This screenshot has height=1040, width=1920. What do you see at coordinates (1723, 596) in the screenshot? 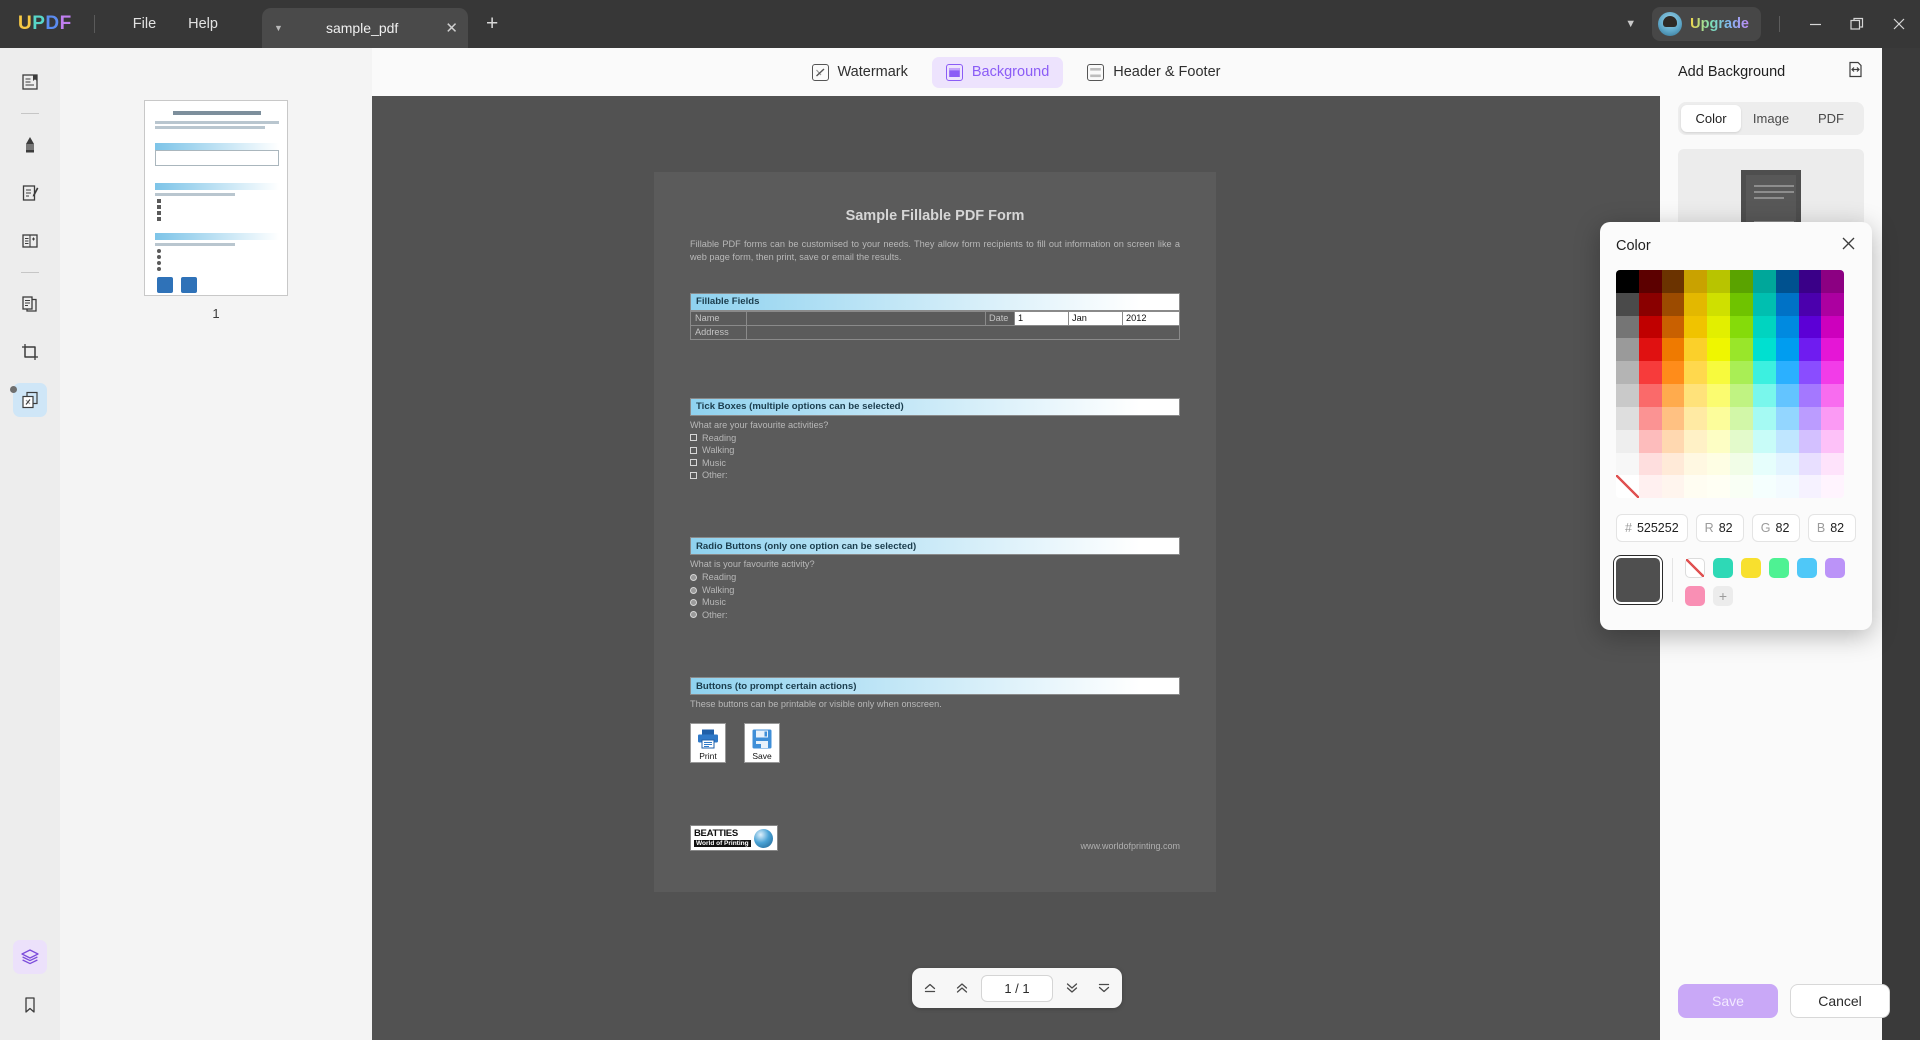
I see `add-color-button: +` at bounding box center [1723, 596].